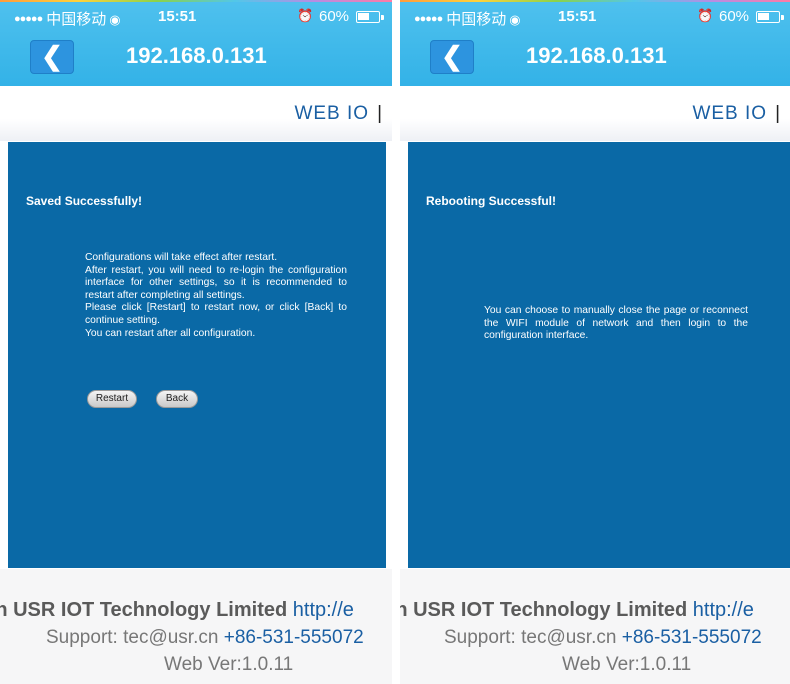 This screenshot has width=790, height=684. Describe the element at coordinates (491, 201) in the screenshot. I see `panel-title: Rebooting Successful!` at that location.